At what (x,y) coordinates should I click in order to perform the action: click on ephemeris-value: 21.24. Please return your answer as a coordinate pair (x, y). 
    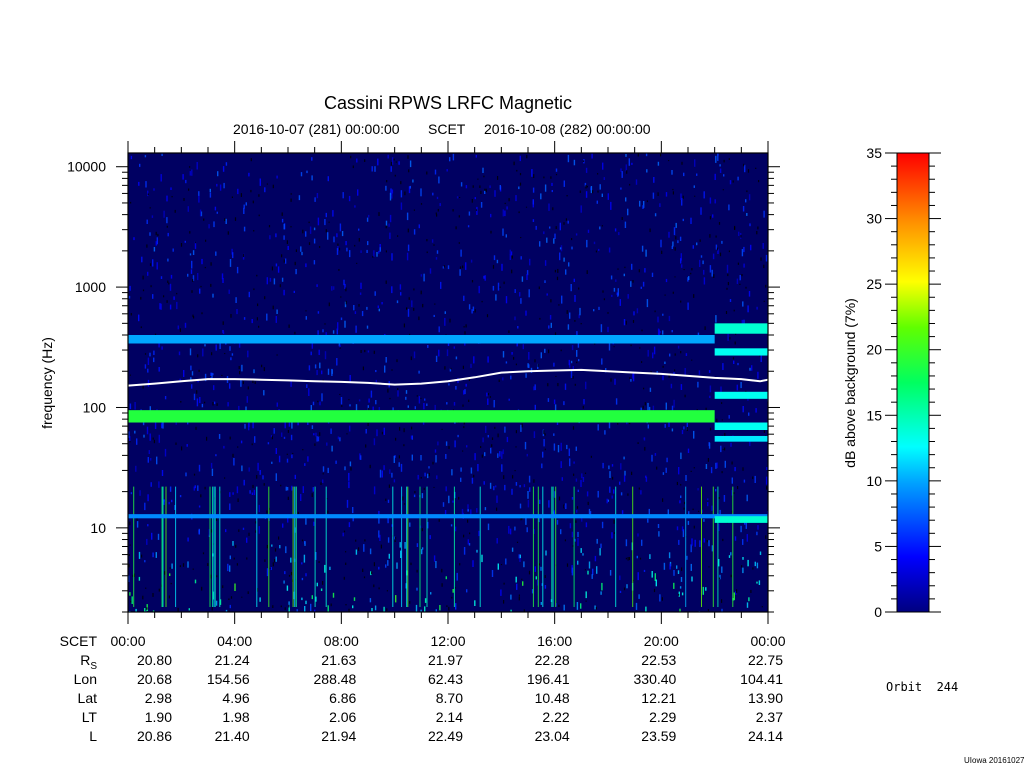
    Looking at the image, I should click on (232, 660).